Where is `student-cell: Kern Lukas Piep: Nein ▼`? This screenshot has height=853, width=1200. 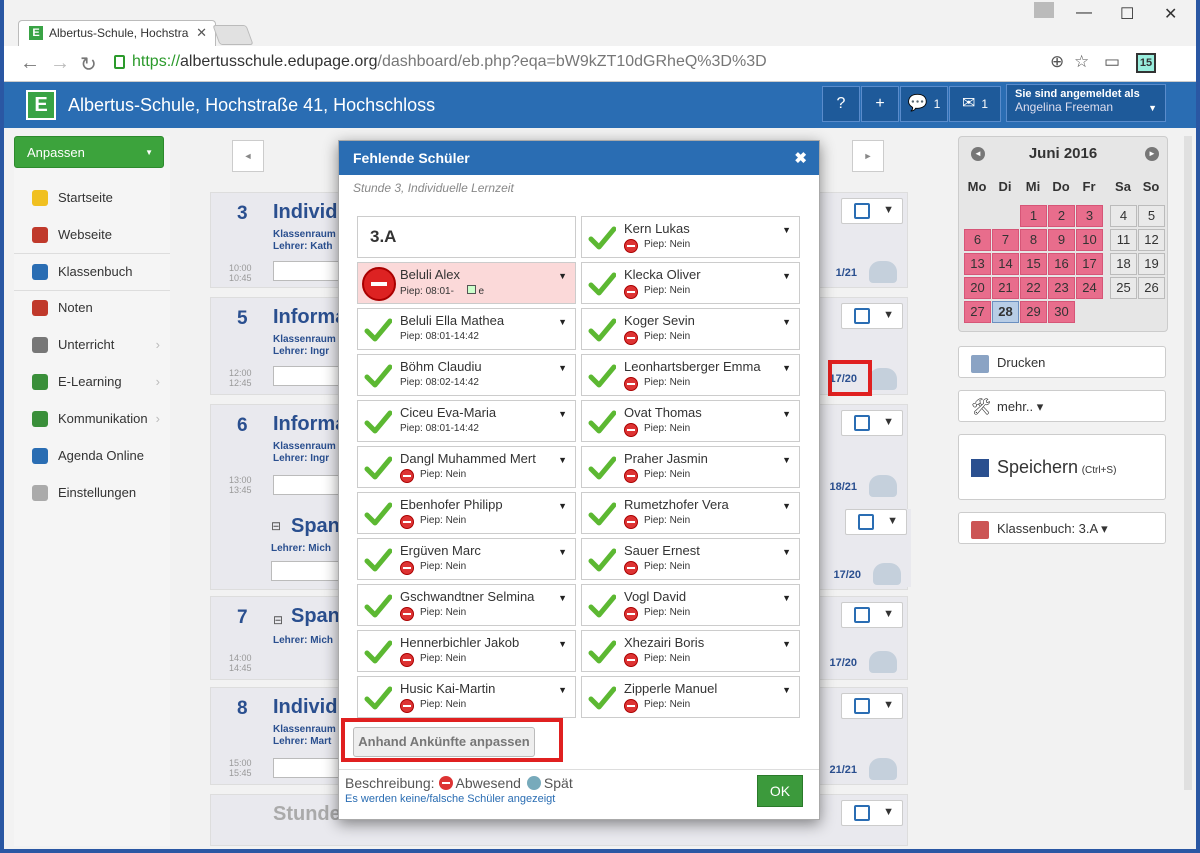 student-cell: Kern Lukas Piep: Nein ▼ is located at coordinates (690, 237).